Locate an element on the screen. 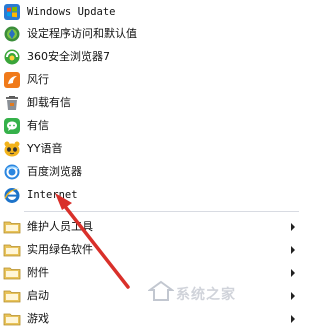  yy-voice-icon is located at coordinates (12, 149).